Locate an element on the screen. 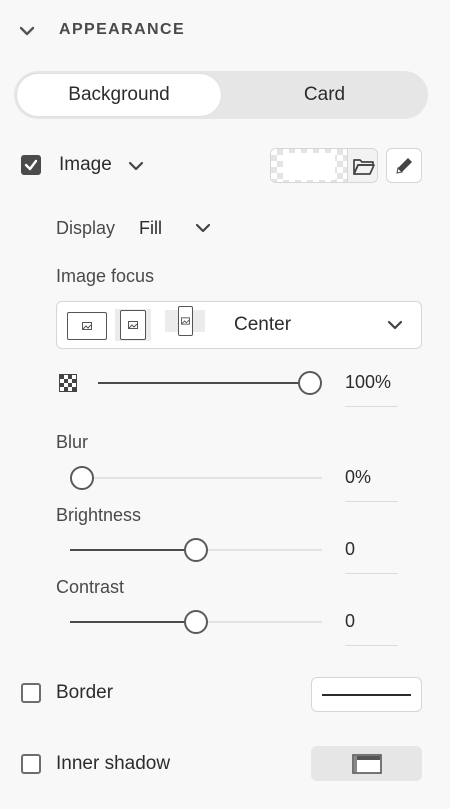 The width and height of the screenshot is (450, 809). edit-image-button is located at coordinates (404, 165).